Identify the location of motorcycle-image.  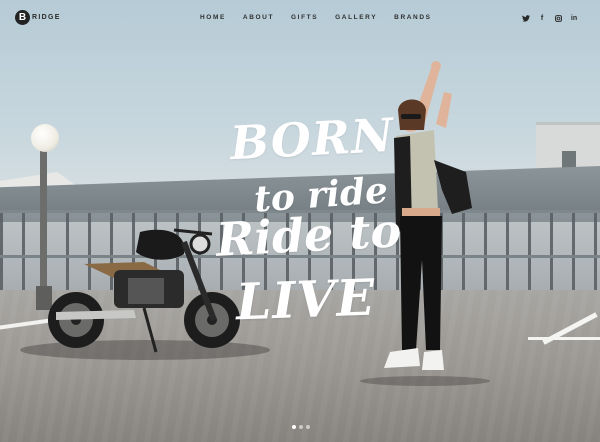
(144, 290).